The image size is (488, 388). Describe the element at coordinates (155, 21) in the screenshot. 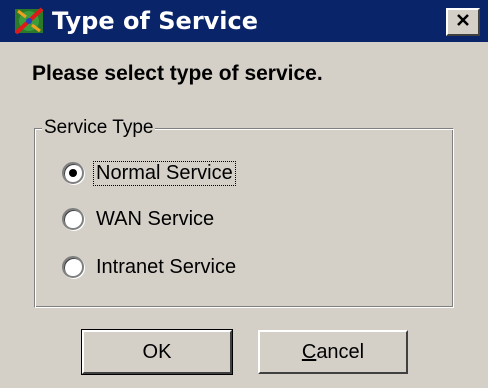

I see `window-title: Type of Service` at that location.